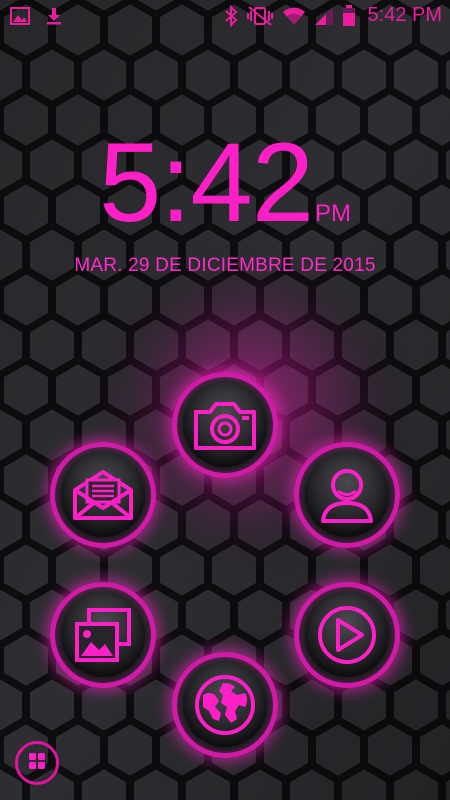 The height and width of the screenshot is (800, 450). Describe the element at coordinates (324, 16) in the screenshot. I see `signal-icon` at that location.